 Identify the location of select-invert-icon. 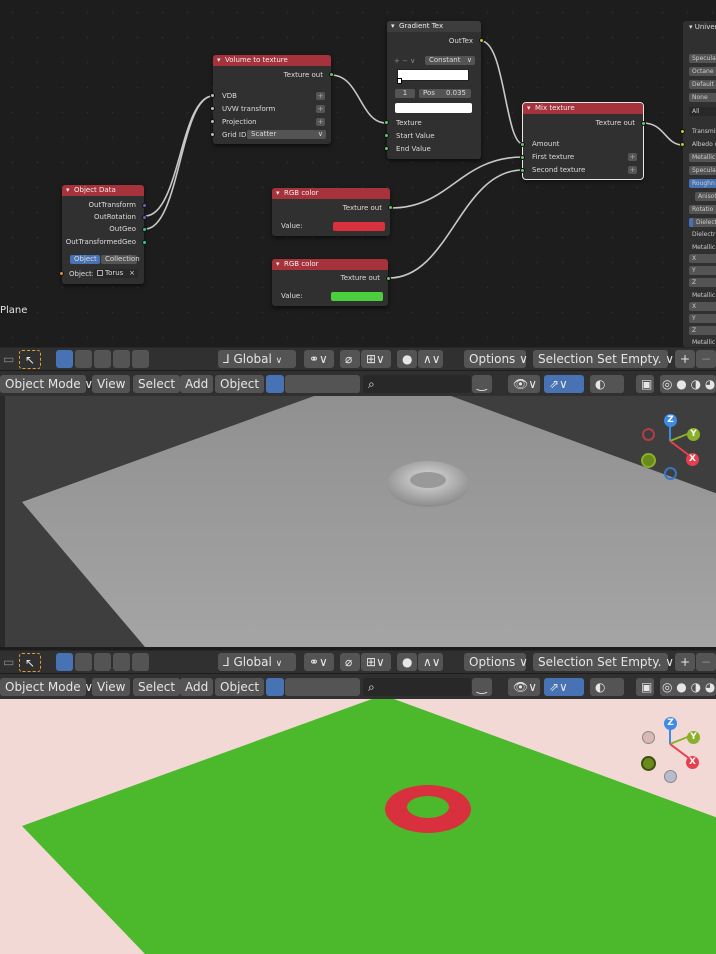
(121, 662).